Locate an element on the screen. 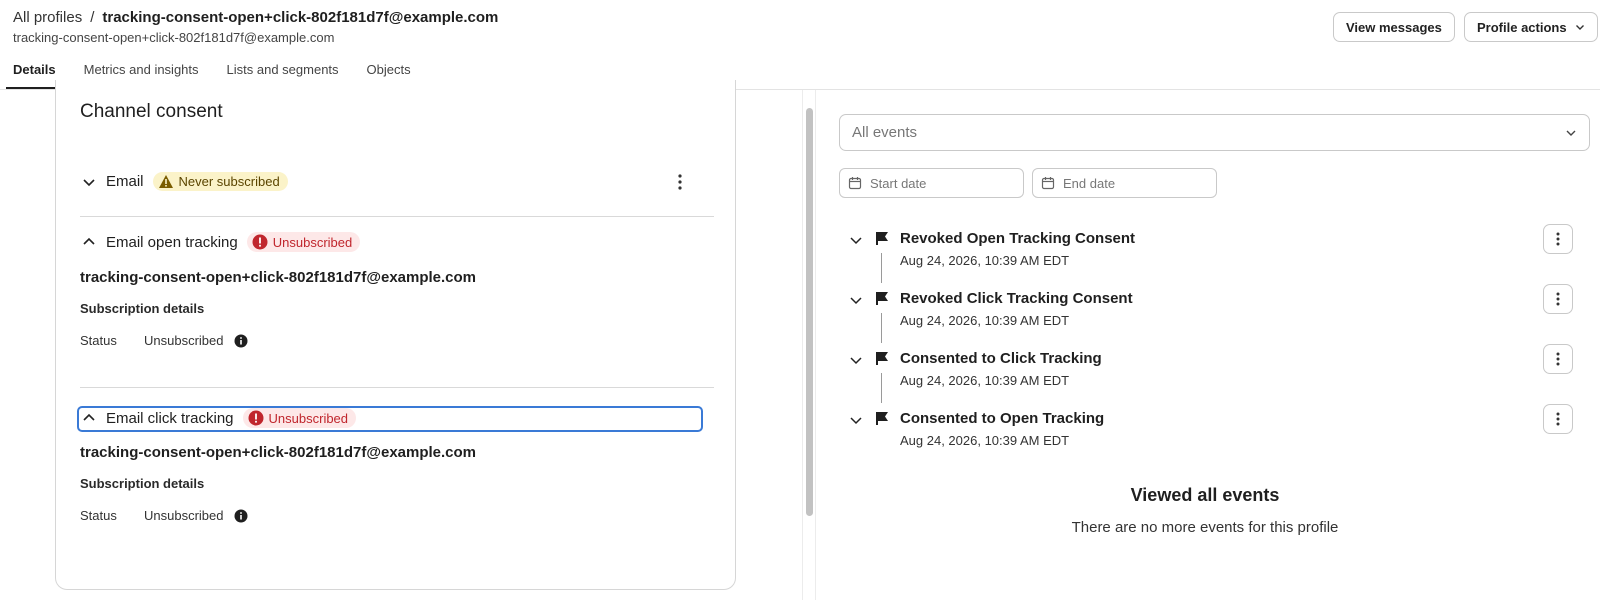 This screenshot has height=613, width=1600. view-messages-button: View messages is located at coordinates (1394, 27).